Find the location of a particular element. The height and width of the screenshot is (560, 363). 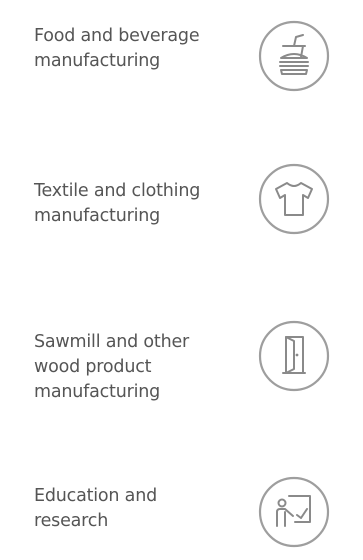

industry-label: Food and beverage manufacturing is located at coordinates (139, 49).